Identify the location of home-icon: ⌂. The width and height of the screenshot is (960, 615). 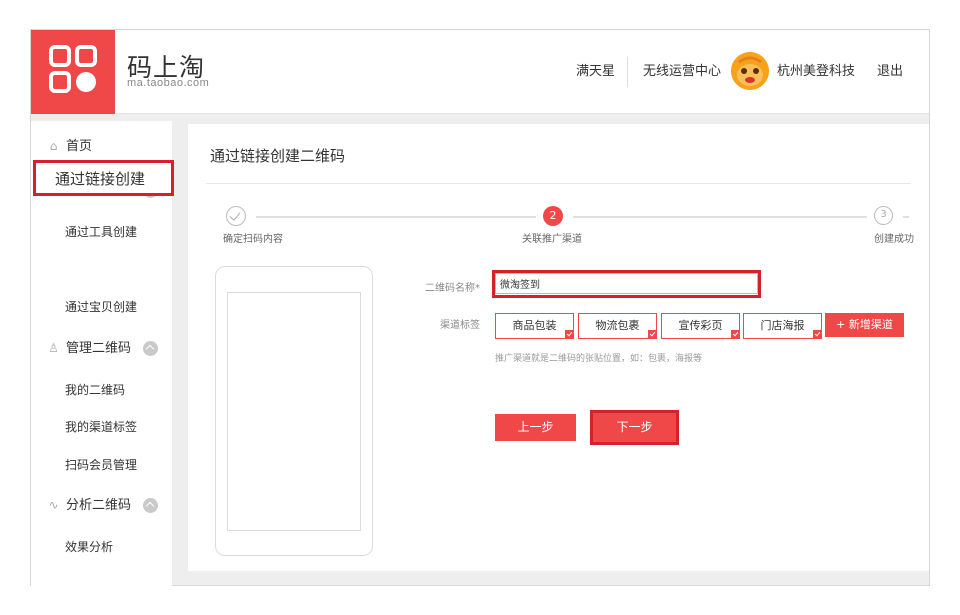
(53, 146).